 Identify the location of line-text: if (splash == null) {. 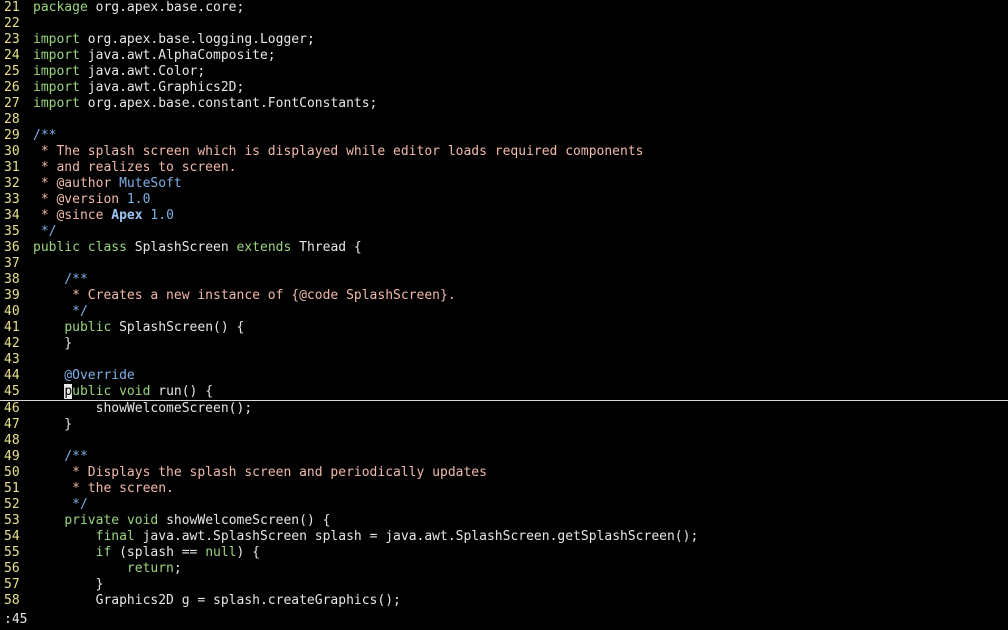
(146, 553).